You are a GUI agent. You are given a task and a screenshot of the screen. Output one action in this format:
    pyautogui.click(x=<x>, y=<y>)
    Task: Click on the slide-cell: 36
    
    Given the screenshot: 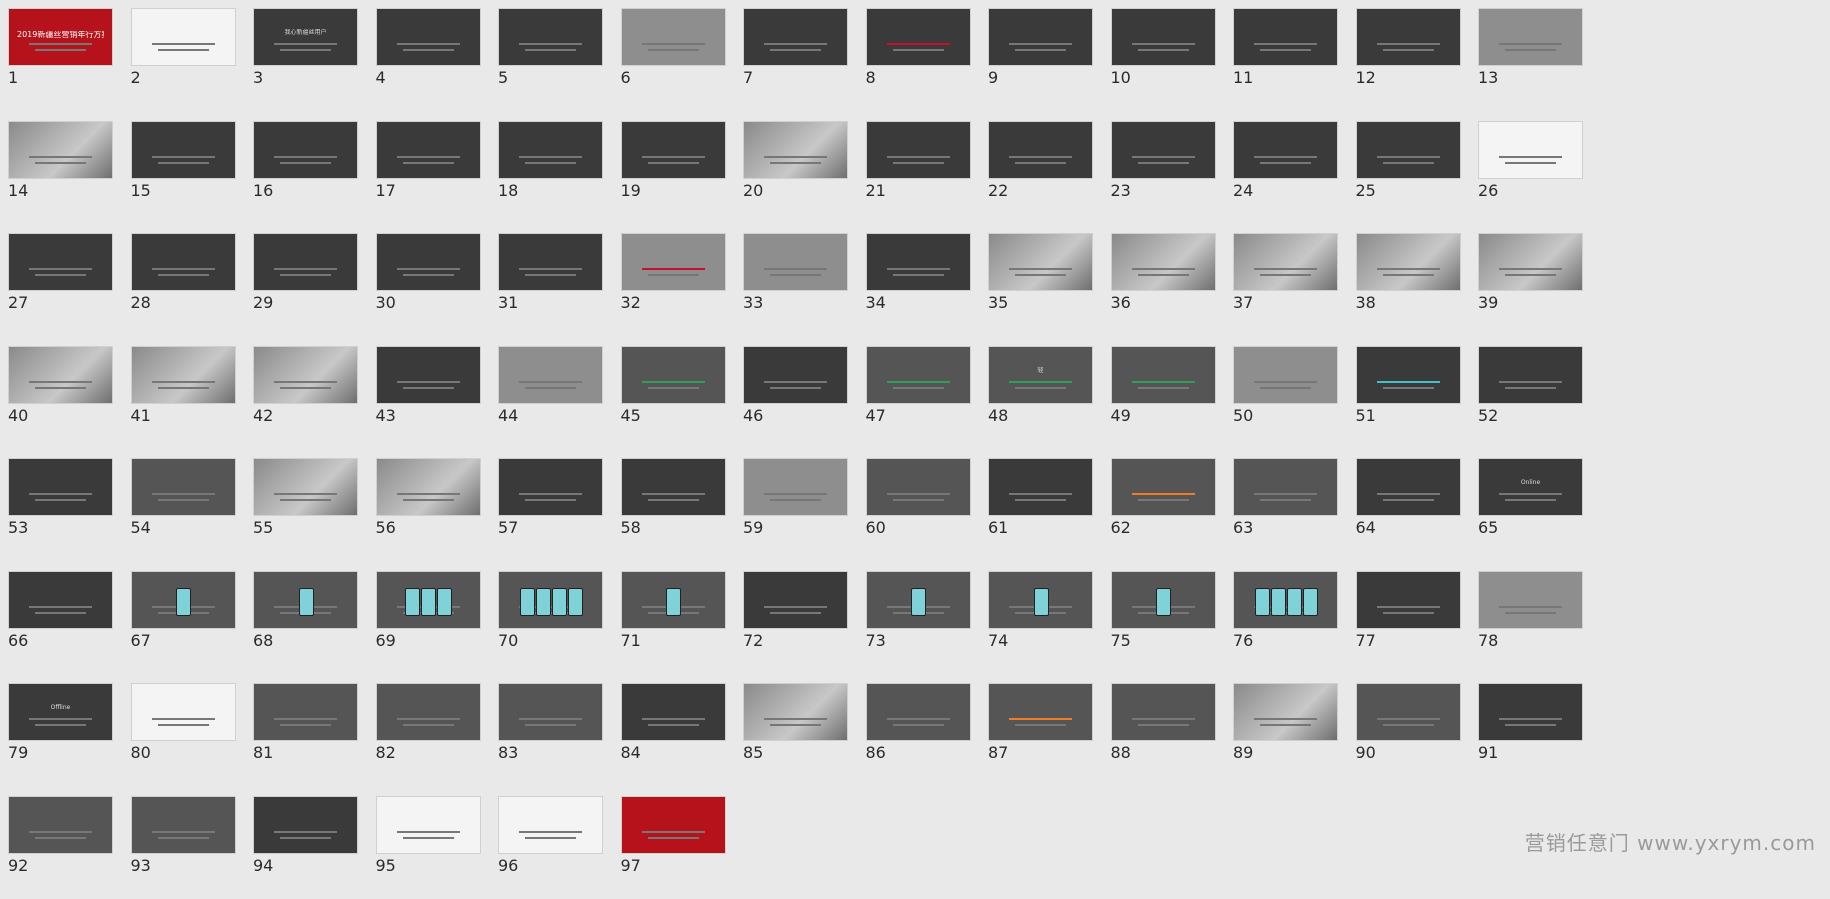 What is the action you would take?
    pyautogui.click(x=1168, y=282)
    